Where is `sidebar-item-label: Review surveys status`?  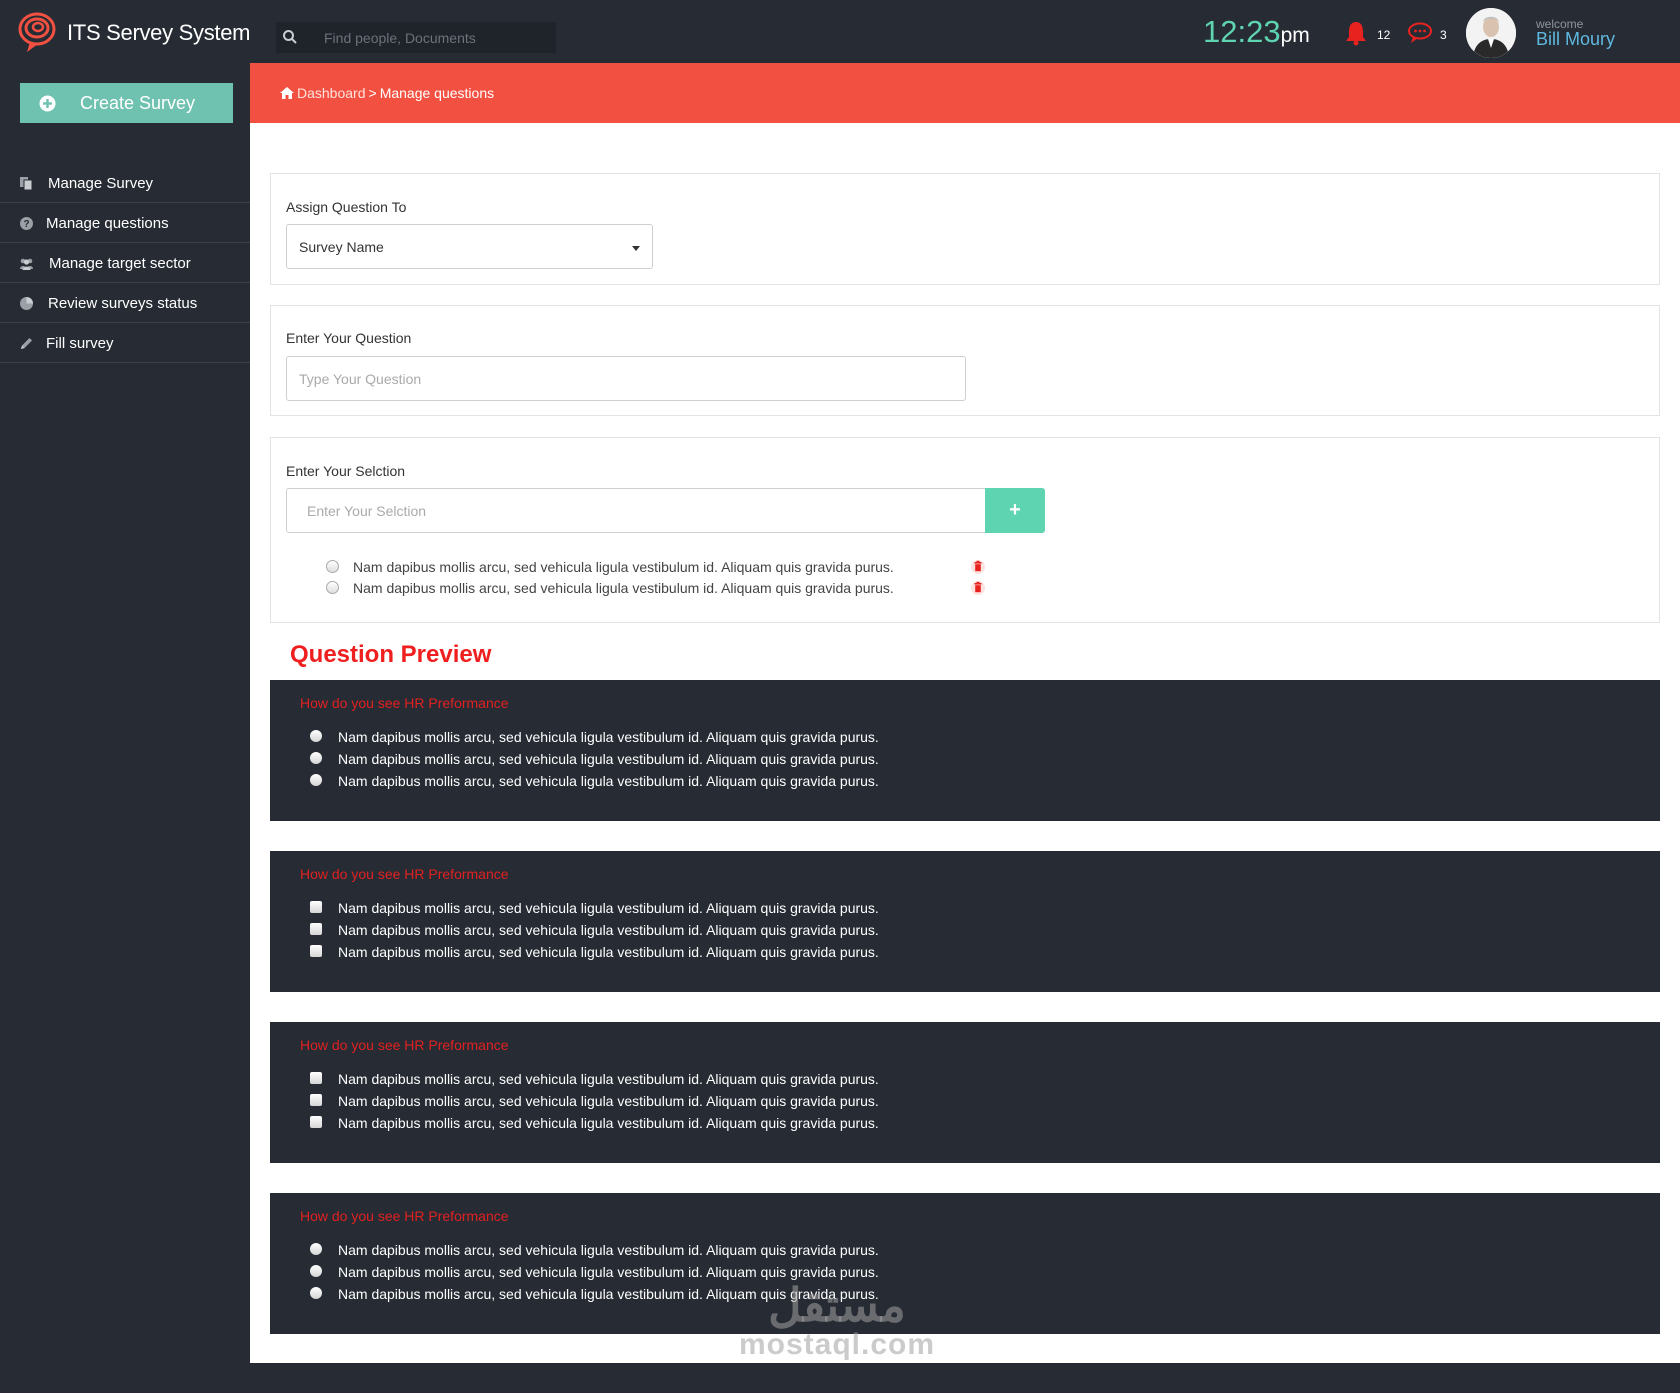 sidebar-item-label: Review surveys status is located at coordinates (123, 303).